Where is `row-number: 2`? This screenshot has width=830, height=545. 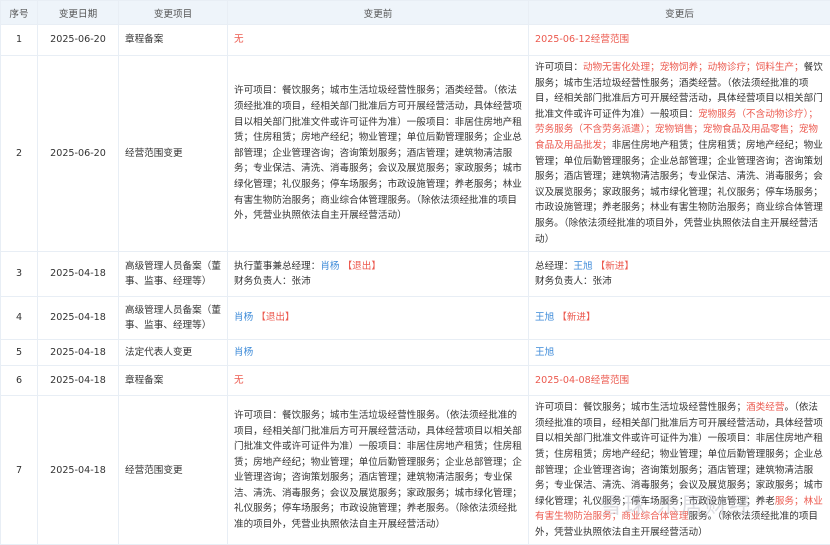 row-number: 2 is located at coordinates (19, 154).